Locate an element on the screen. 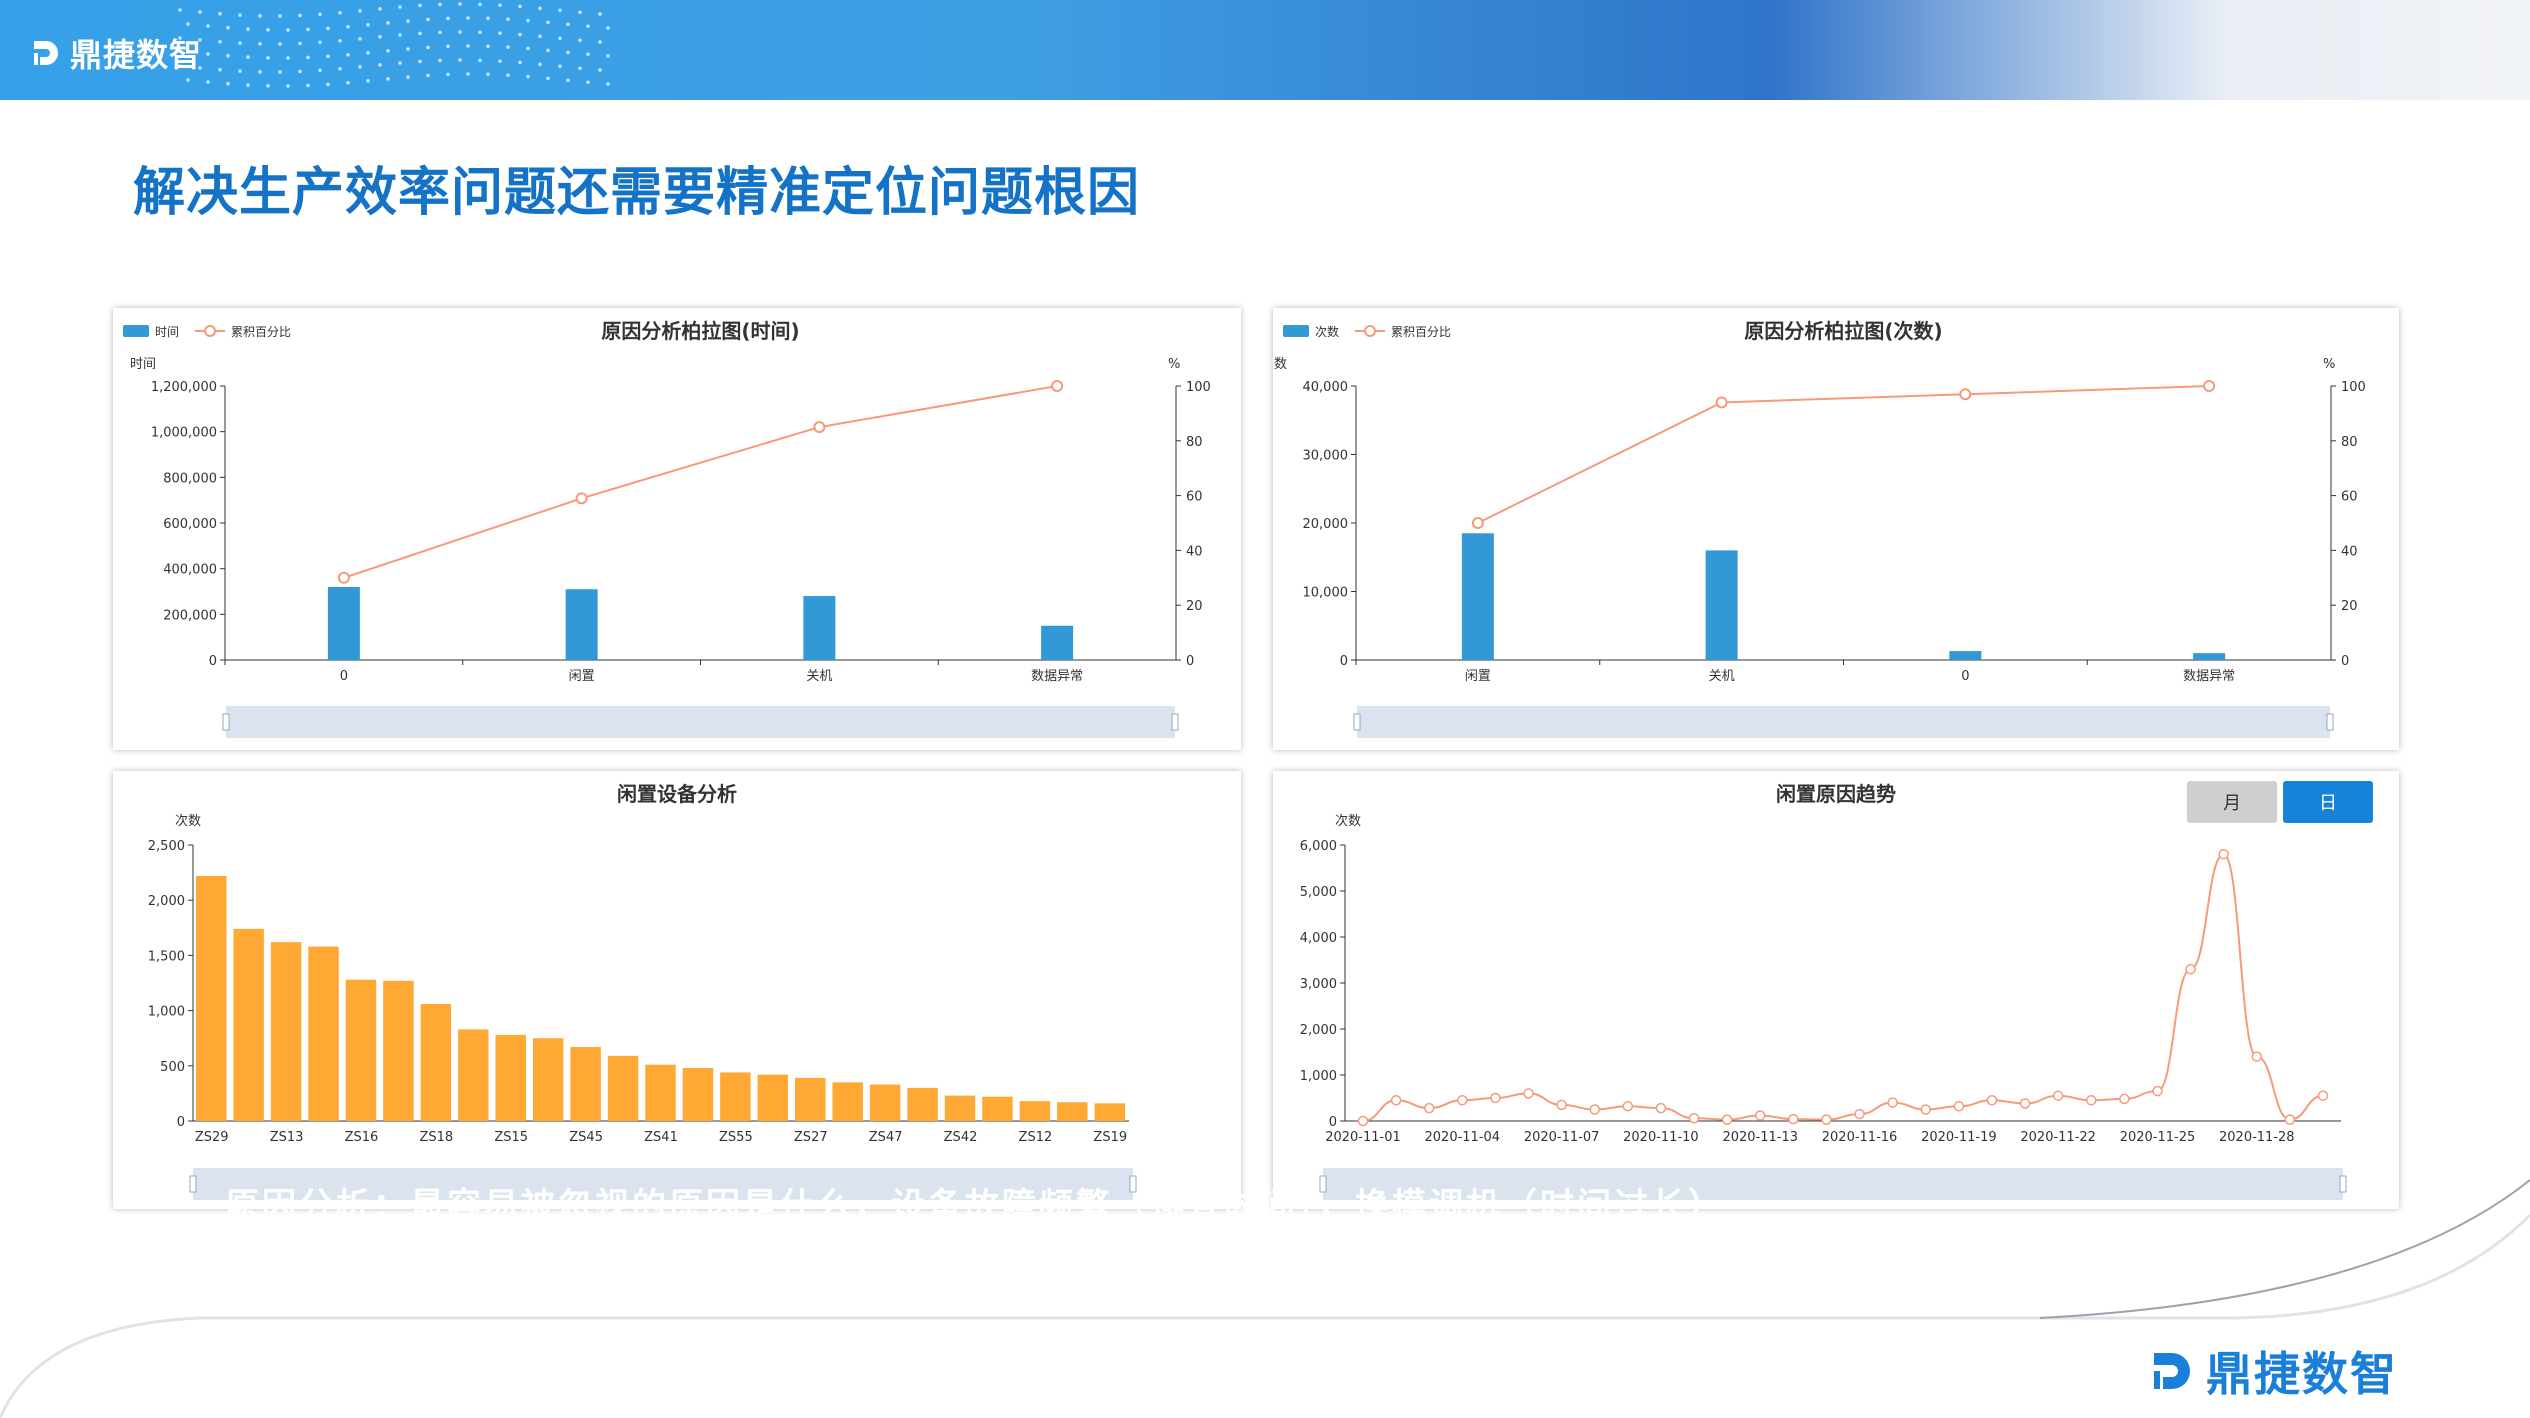 This screenshot has height=1418, width=2530. legend-label: 累积百分比 is located at coordinates (1421, 332).